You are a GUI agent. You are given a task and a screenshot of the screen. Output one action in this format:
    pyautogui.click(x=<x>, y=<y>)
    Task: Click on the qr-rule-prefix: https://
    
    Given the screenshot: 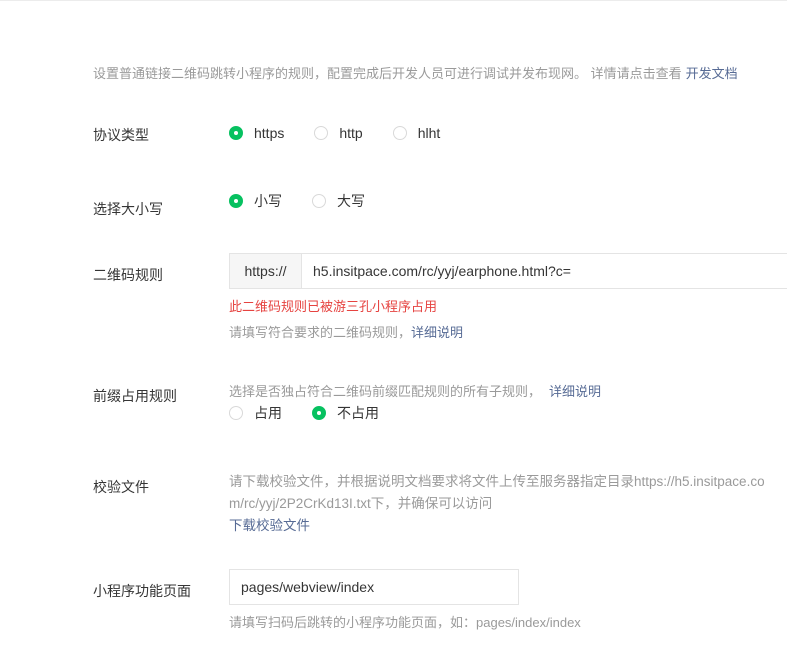 What is the action you would take?
    pyautogui.click(x=266, y=271)
    